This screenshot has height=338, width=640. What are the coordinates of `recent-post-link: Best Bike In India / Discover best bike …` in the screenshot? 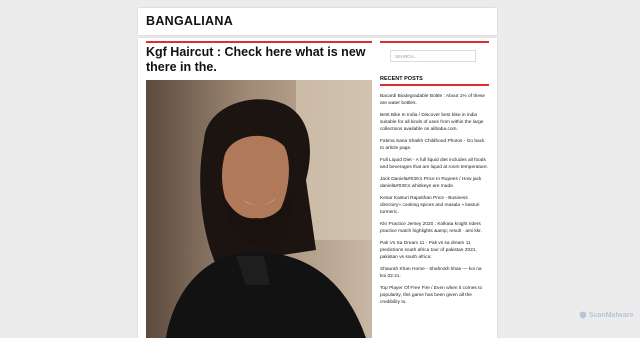 It's located at (434, 123).